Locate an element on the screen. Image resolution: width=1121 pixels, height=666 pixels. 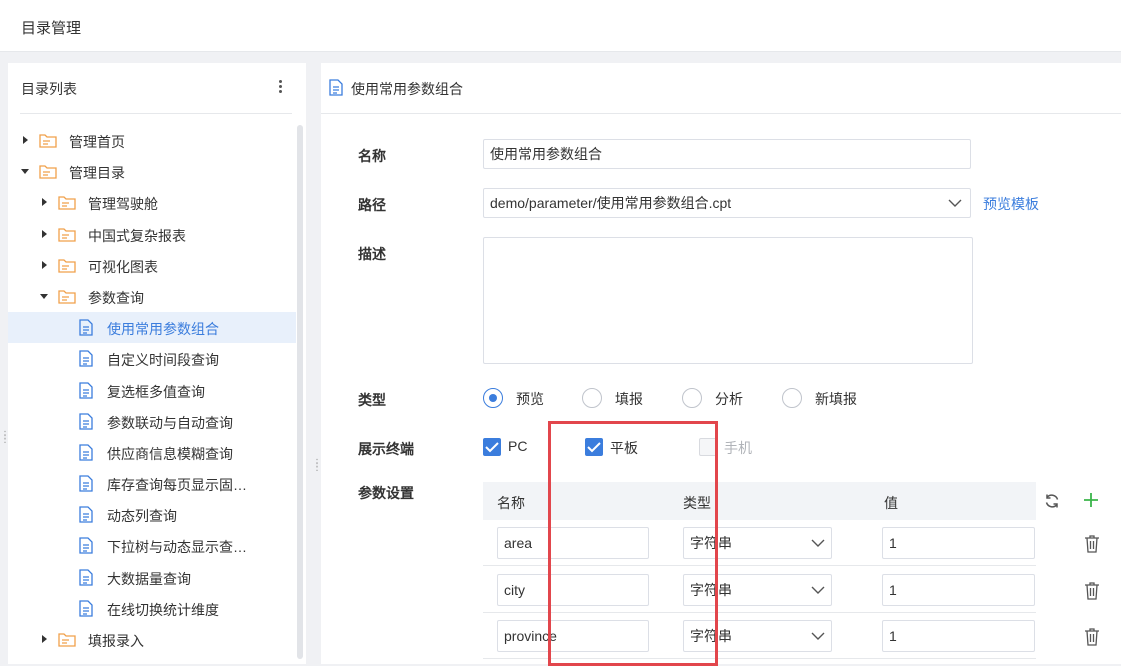
tree-item-label: 复选框多值查询 is located at coordinates (156, 391).